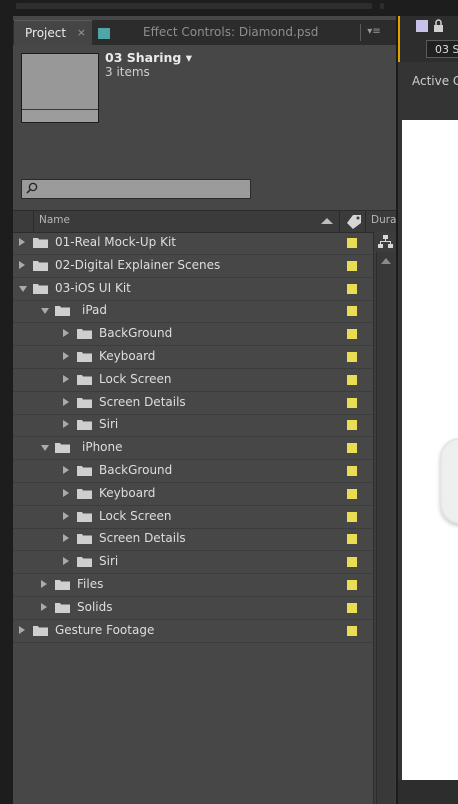  Describe the element at coordinates (428, 792) in the screenshot. I see `viewer-footer` at that location.